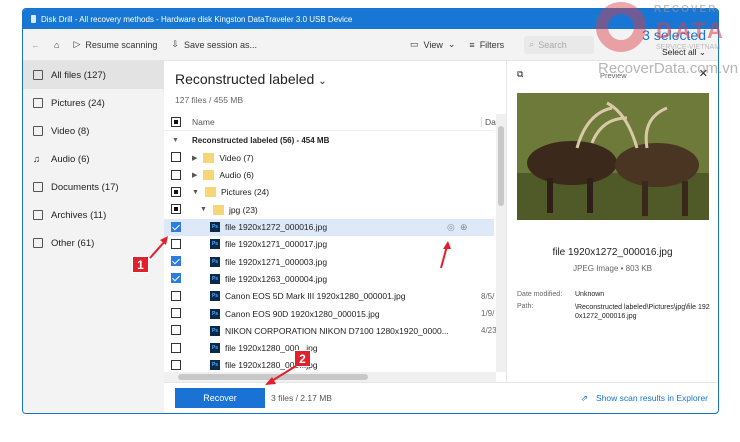  Describe the element at coordinates (93, 159) in the screenshot. I see `sidebar-item-audio: ♫ Audio (6)` at that location.